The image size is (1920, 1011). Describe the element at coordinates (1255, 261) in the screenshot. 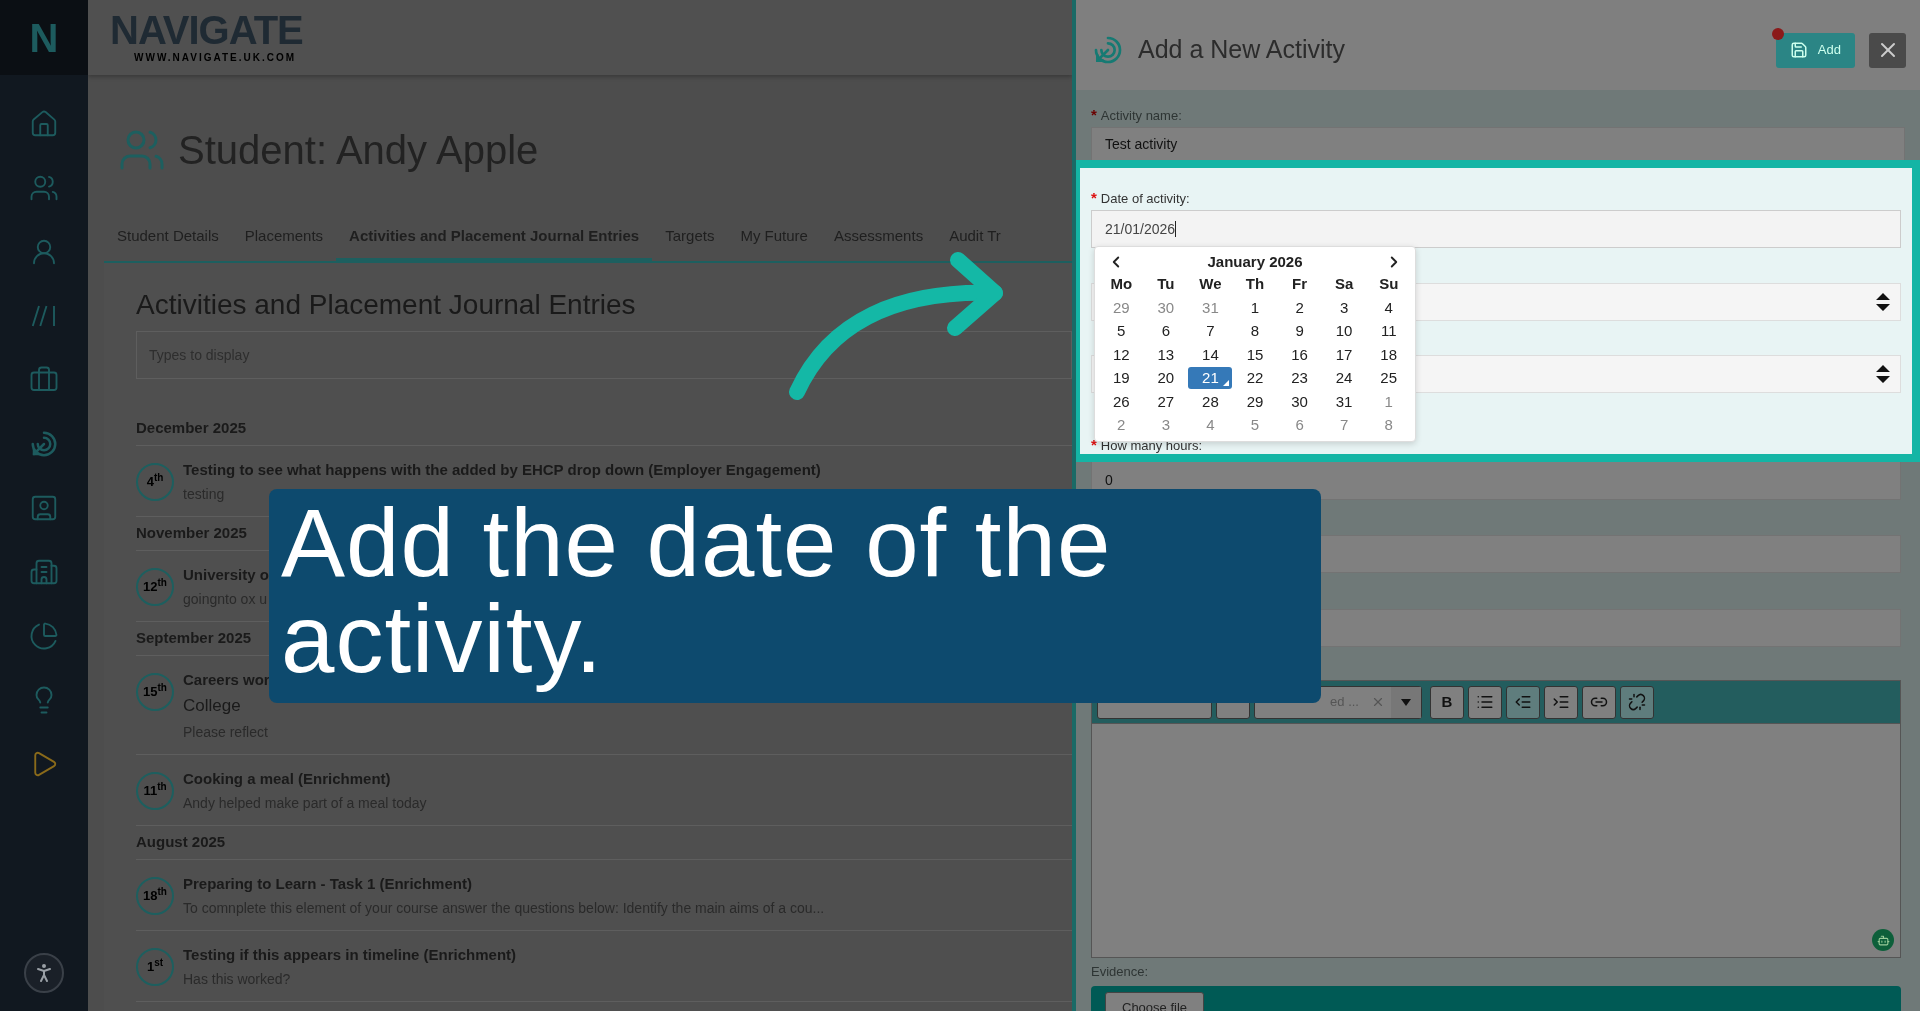

I see `calendar-month: January 2026` at that location.